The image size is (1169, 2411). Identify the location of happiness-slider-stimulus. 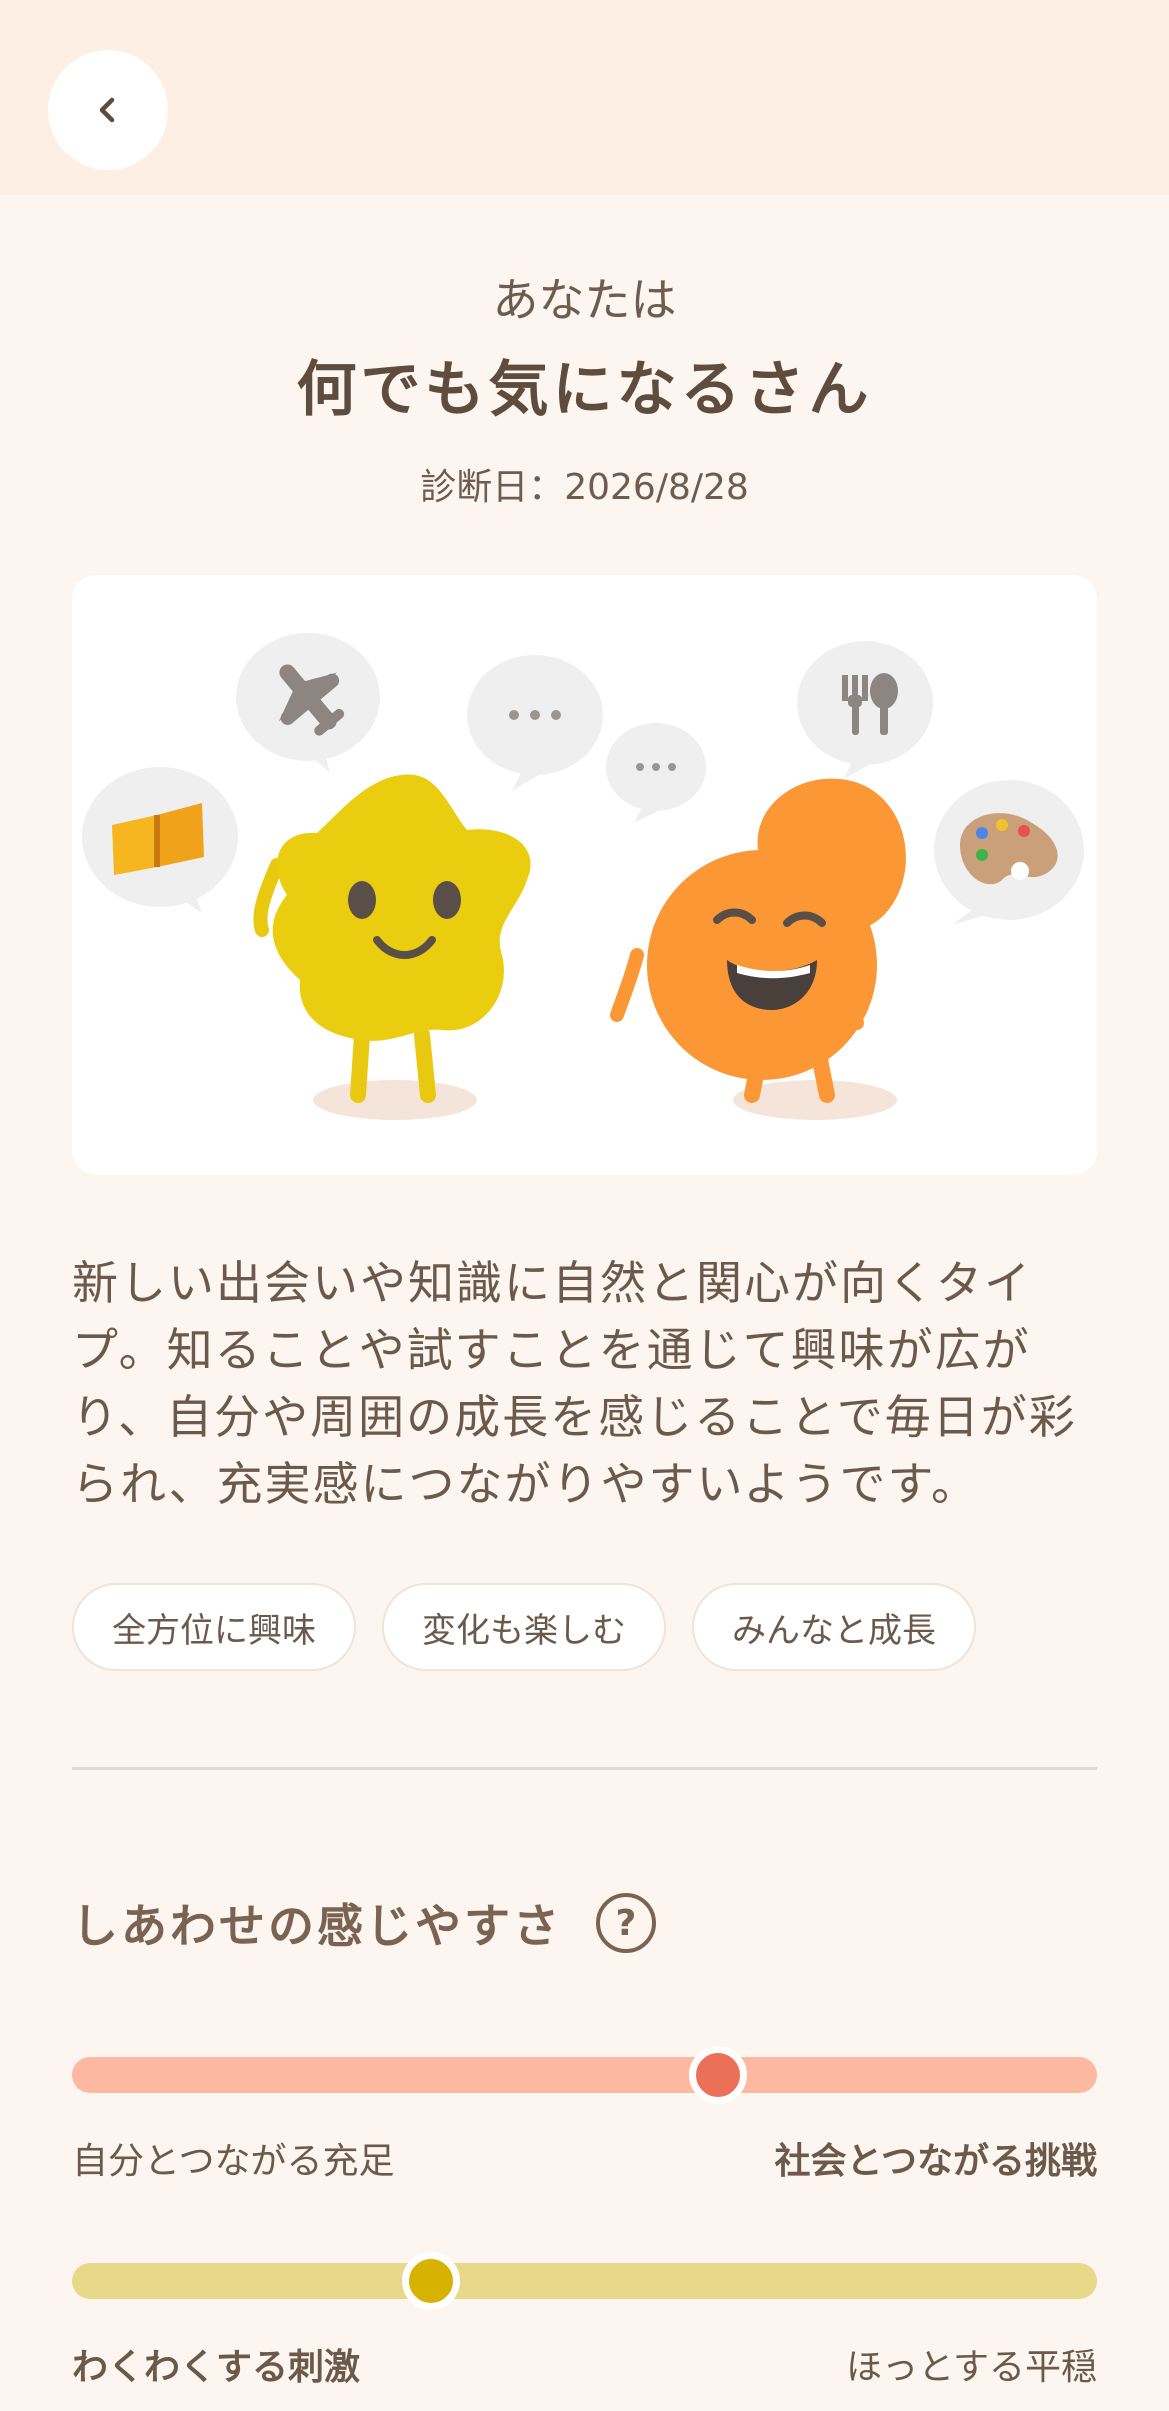
(584, 2281).